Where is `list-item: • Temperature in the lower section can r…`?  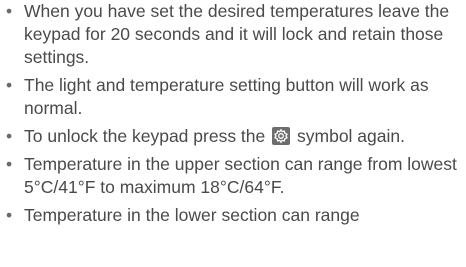
list-item: • Temperature in the lower section can r… is located at coordinates (233, 215).